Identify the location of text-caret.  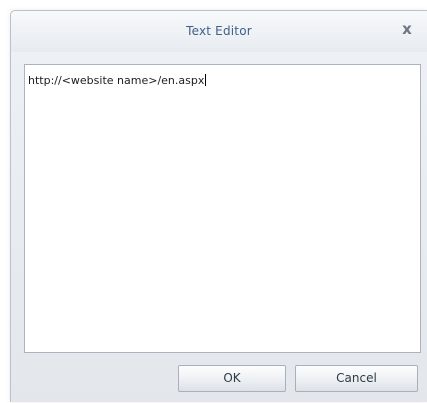
(206, 80).